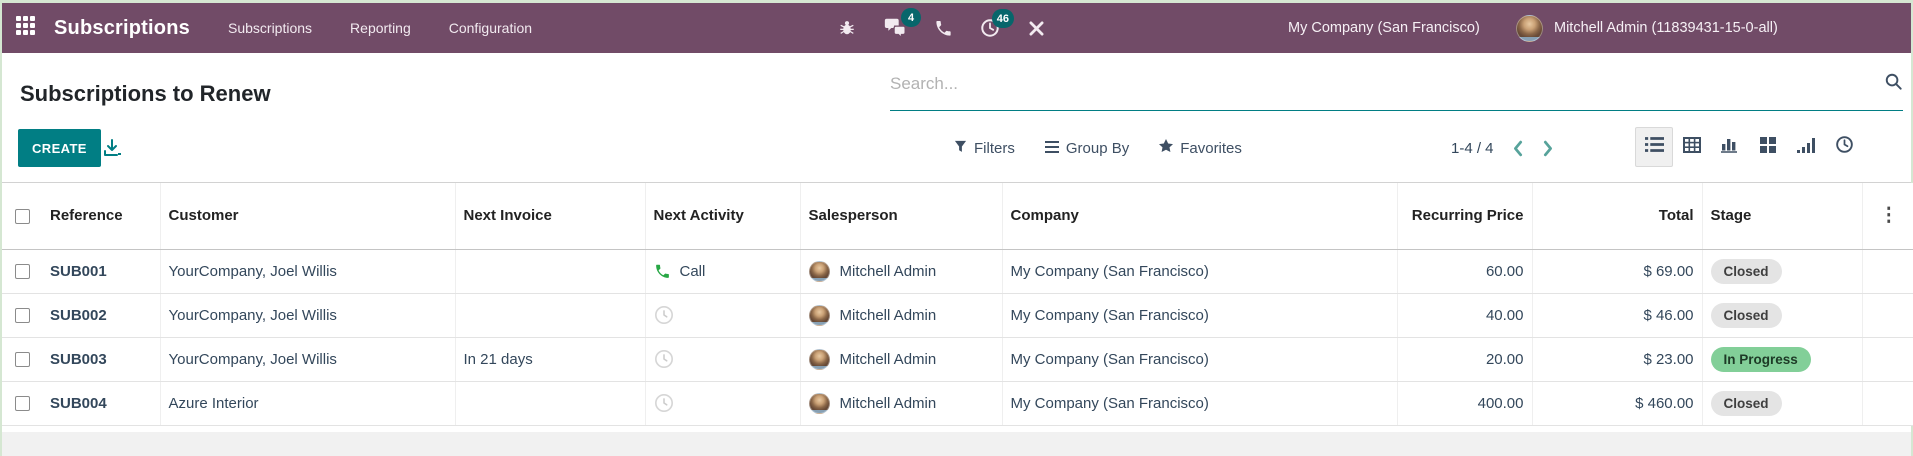 The image size is (1913, 456). I want to click on header-next-invoice: Next Invoice, so click(549, 216).